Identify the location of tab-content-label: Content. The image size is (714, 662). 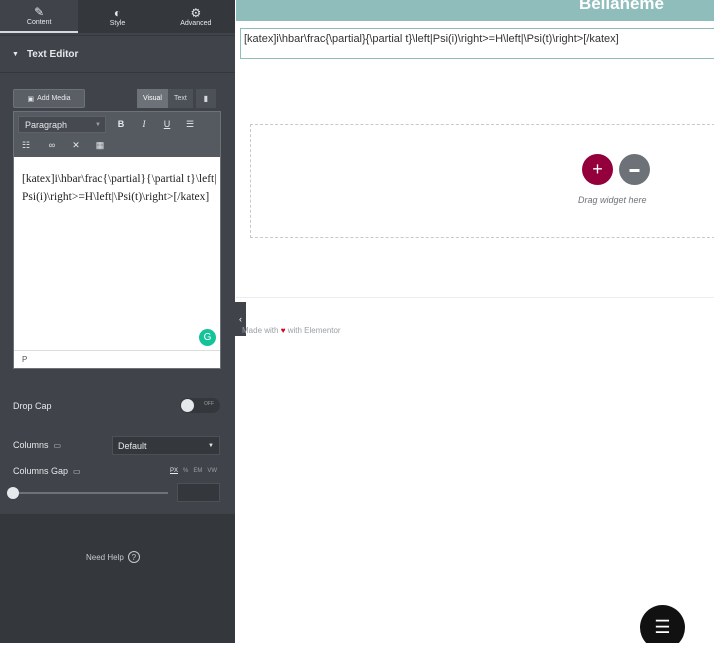
(39, 22).